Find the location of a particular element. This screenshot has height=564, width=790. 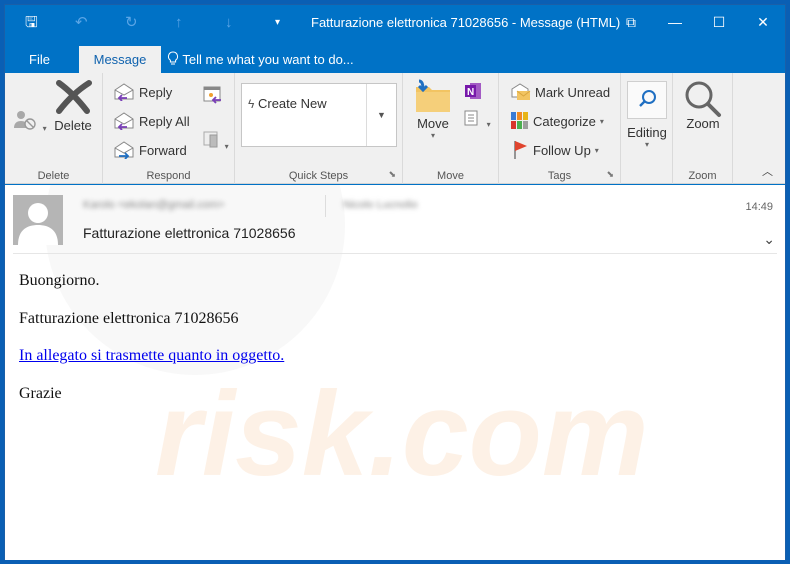

mark-unread-button: Mark Unread is located at coordinates (560, 92).